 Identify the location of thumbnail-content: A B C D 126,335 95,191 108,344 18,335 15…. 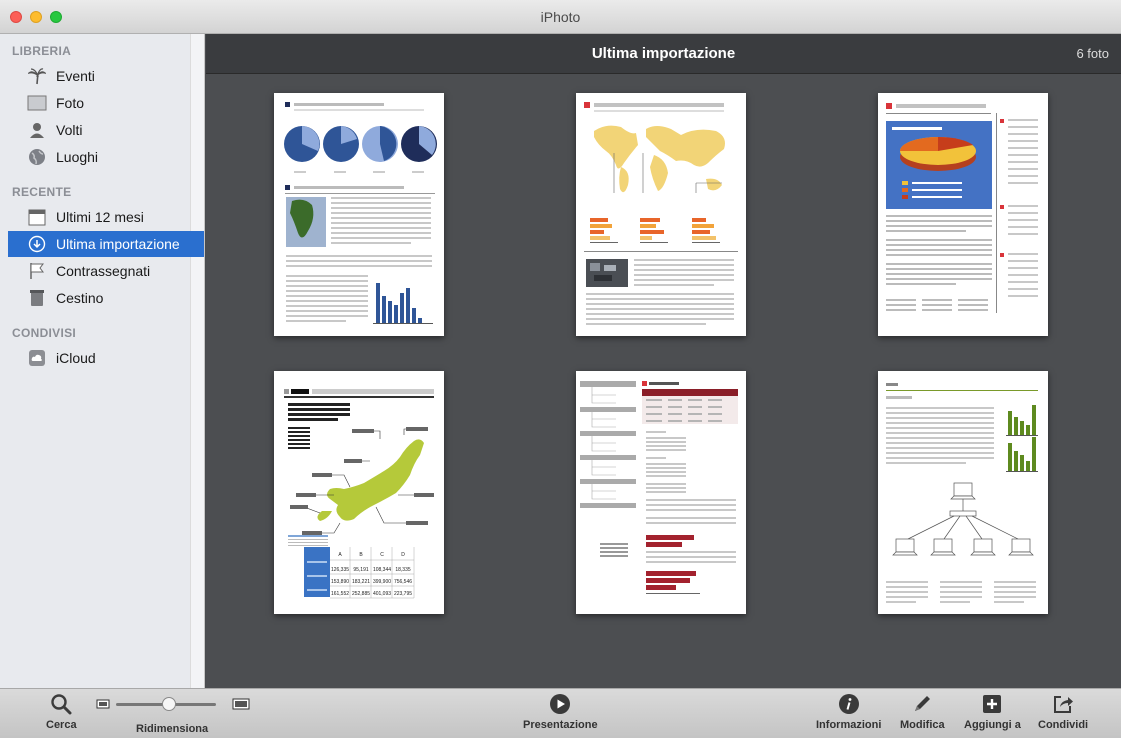
(359, 494).